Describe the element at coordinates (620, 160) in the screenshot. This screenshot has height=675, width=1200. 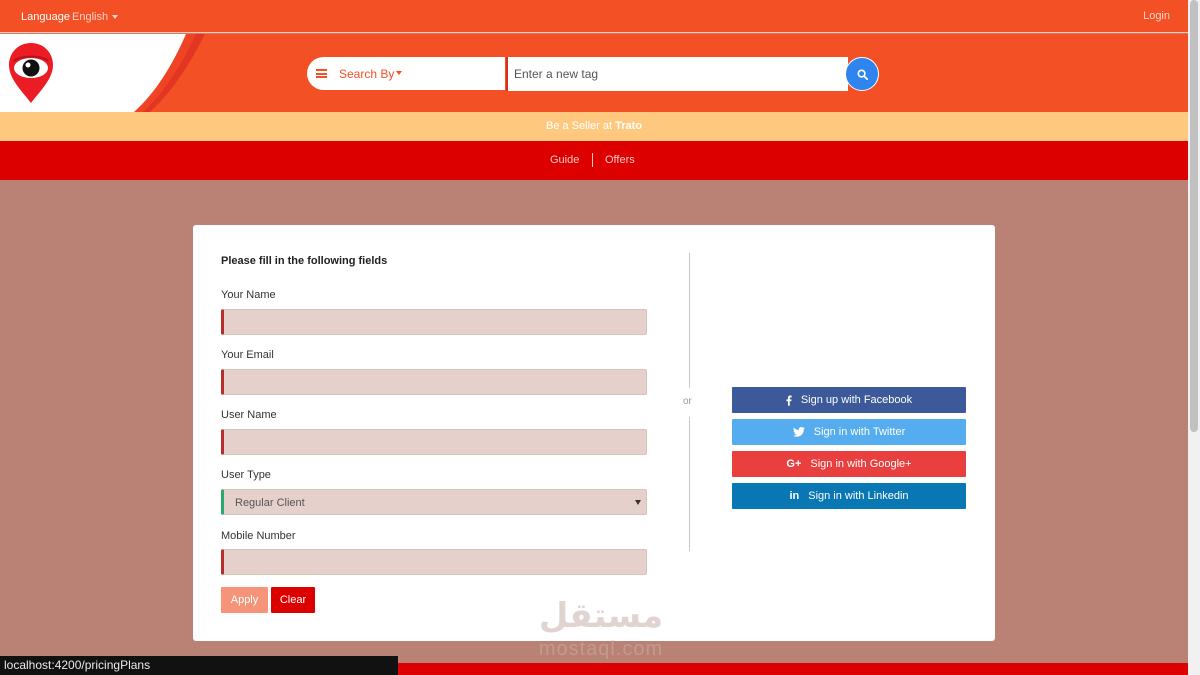
I see `nav-item-offers: Offers` at that location.